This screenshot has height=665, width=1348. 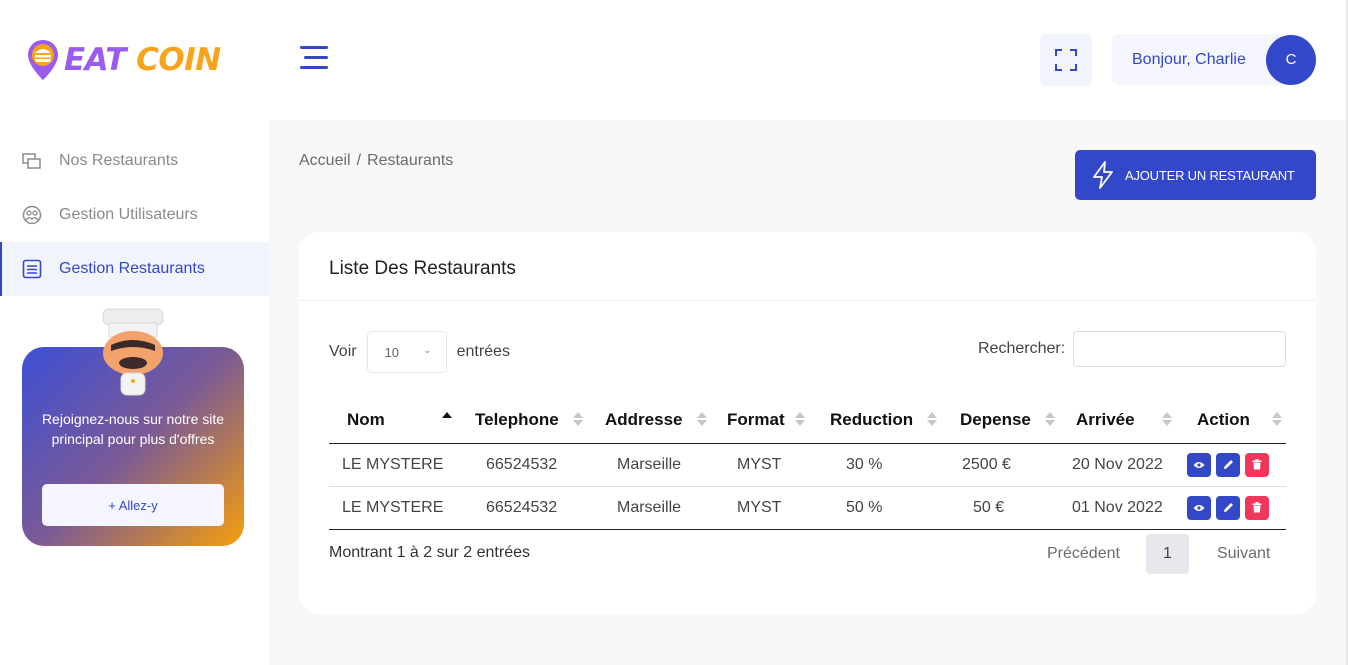 What do you see at coordinates (133, 352) in the screenshot?
I see `chef-illustration` at bounding box center [133, 352].